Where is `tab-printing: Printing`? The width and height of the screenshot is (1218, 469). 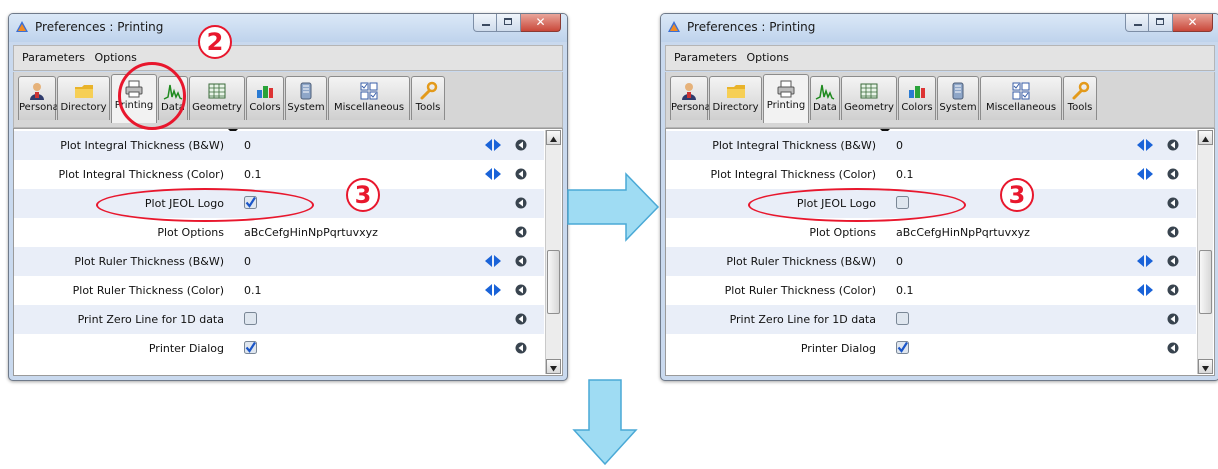
tab-printing: Printing is located at coordinates (786, 98).